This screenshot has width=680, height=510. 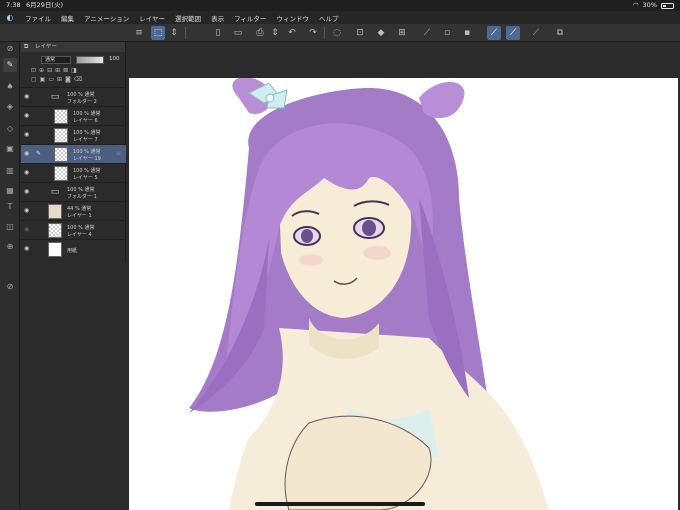 I want to click on ruler-icon: ⟋, so click(x=427, y=33).